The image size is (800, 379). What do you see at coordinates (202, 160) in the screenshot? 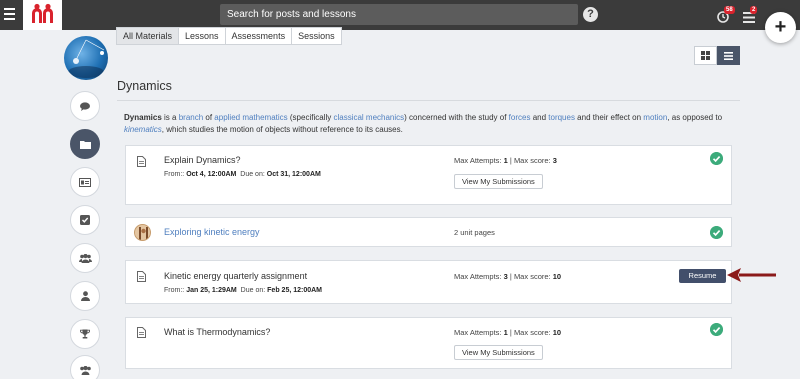
I see `material-title: Explain Dynamics?` at bounding box center [202, 160].